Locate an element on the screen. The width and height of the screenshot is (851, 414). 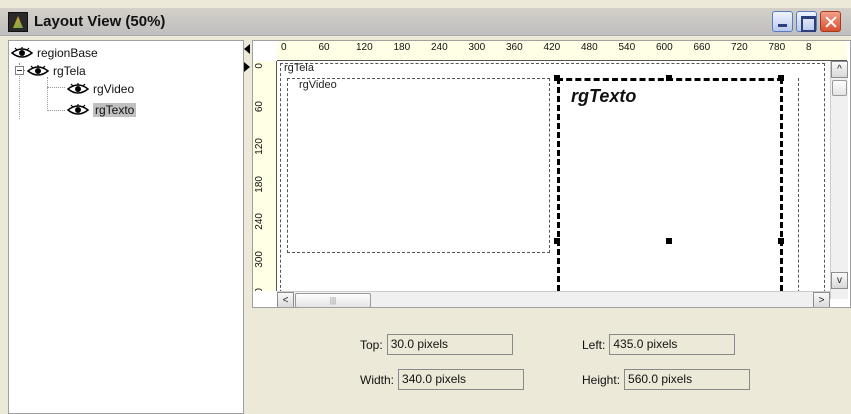
top-field: 30.0 pixels is located at coordinates (449, 344).